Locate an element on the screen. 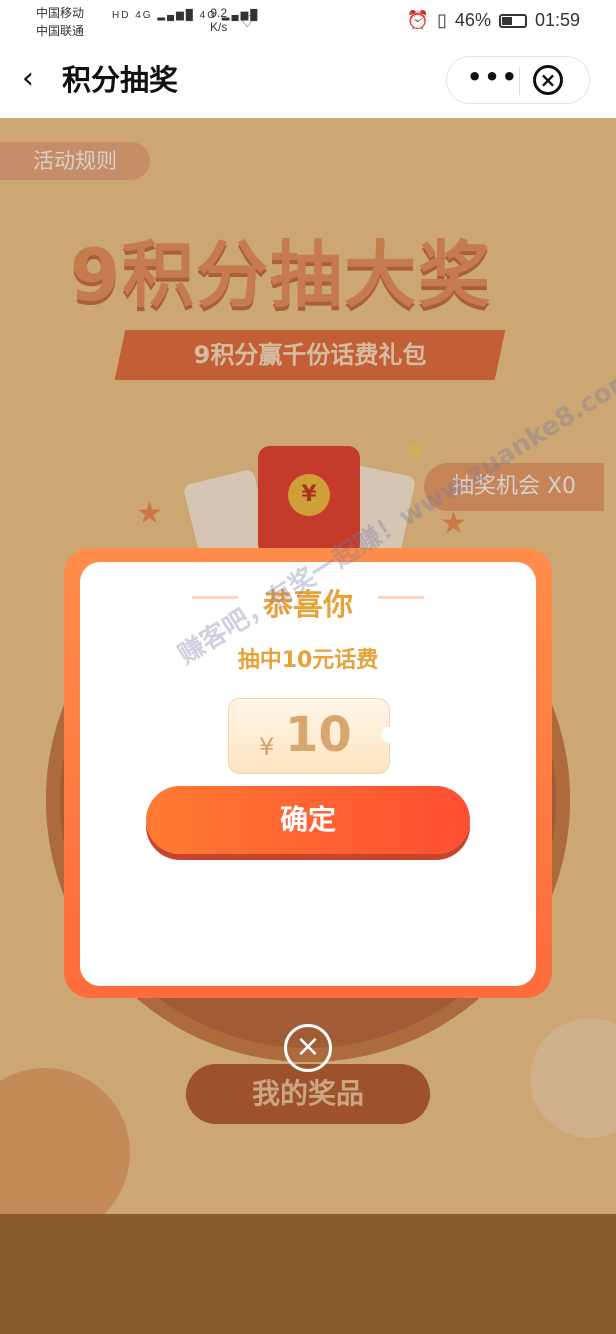  carrier-1: 中国移动 is located at coordinates (60, 13).